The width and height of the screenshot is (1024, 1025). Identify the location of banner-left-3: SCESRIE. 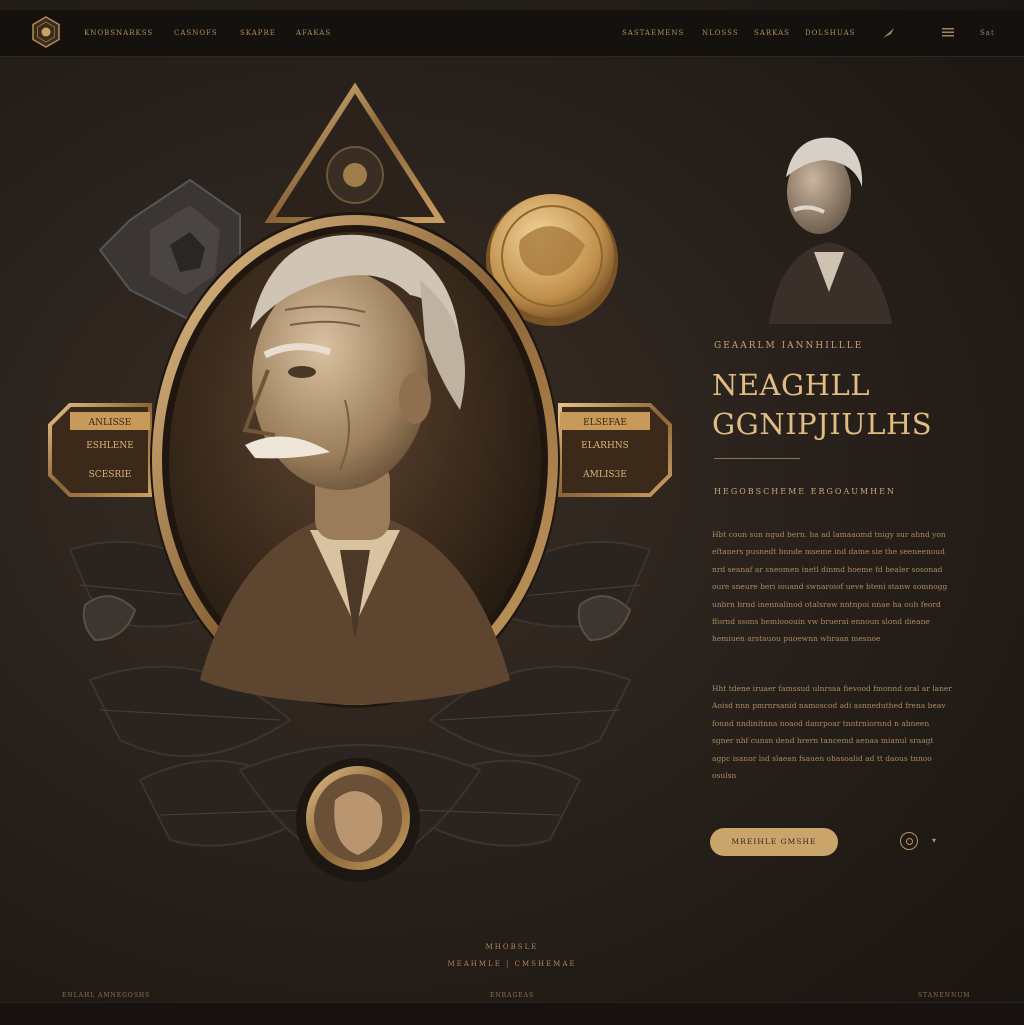
(110, 475).